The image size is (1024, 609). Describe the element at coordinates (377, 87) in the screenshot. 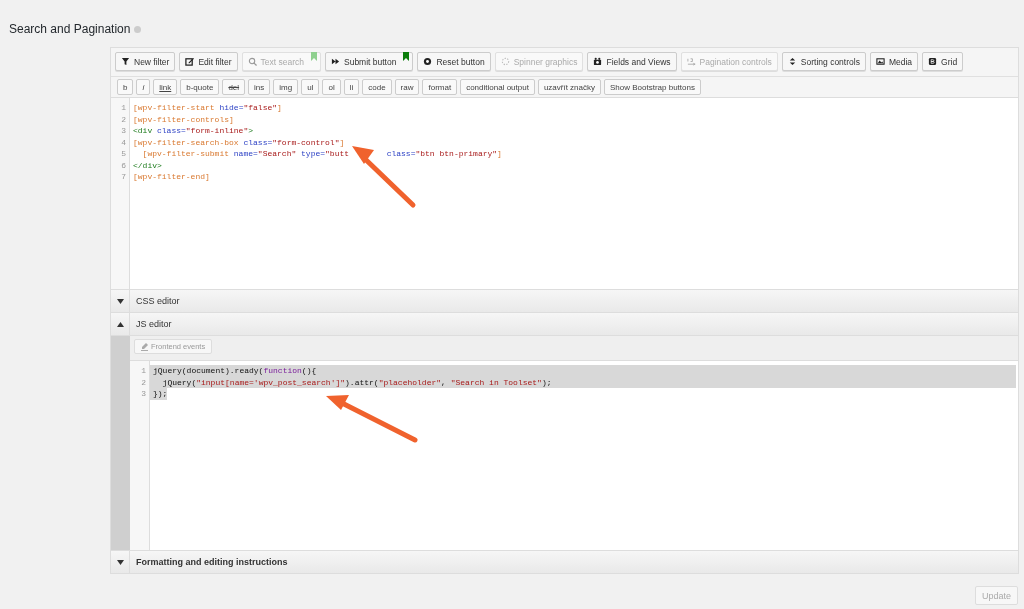

I see `quicktag-button: code` at that location.